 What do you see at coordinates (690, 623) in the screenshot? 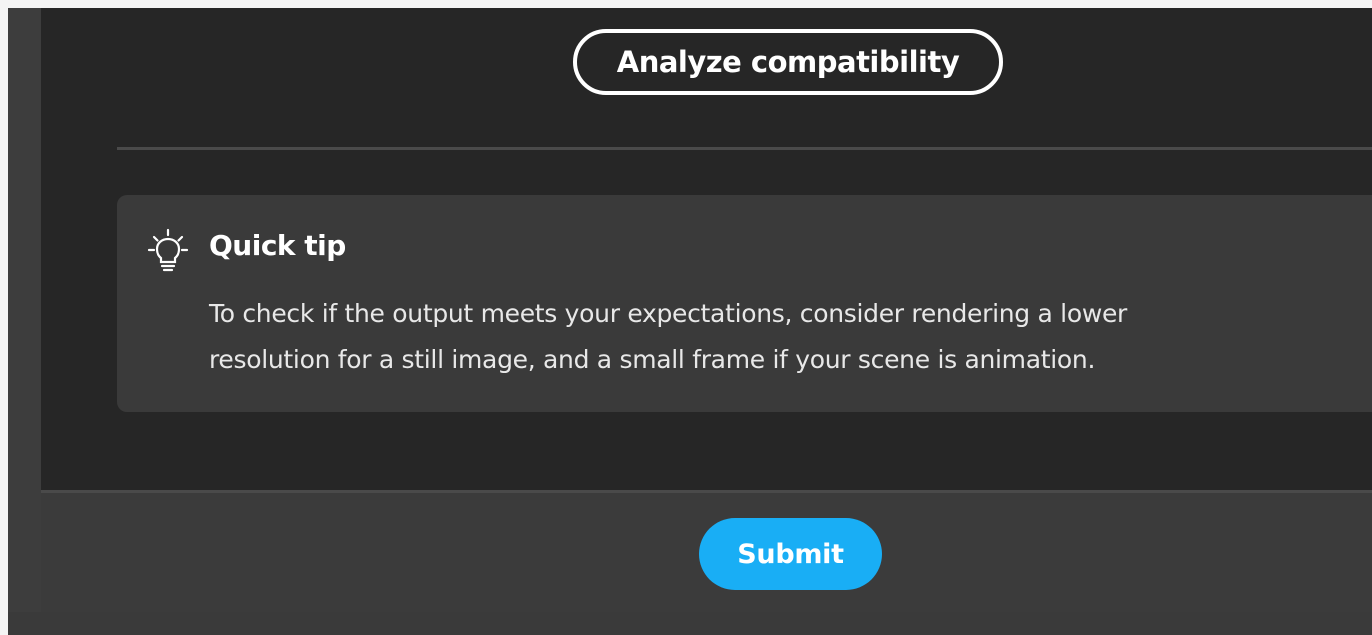
I see `bottom-edge` at bounding box center [690, 623].